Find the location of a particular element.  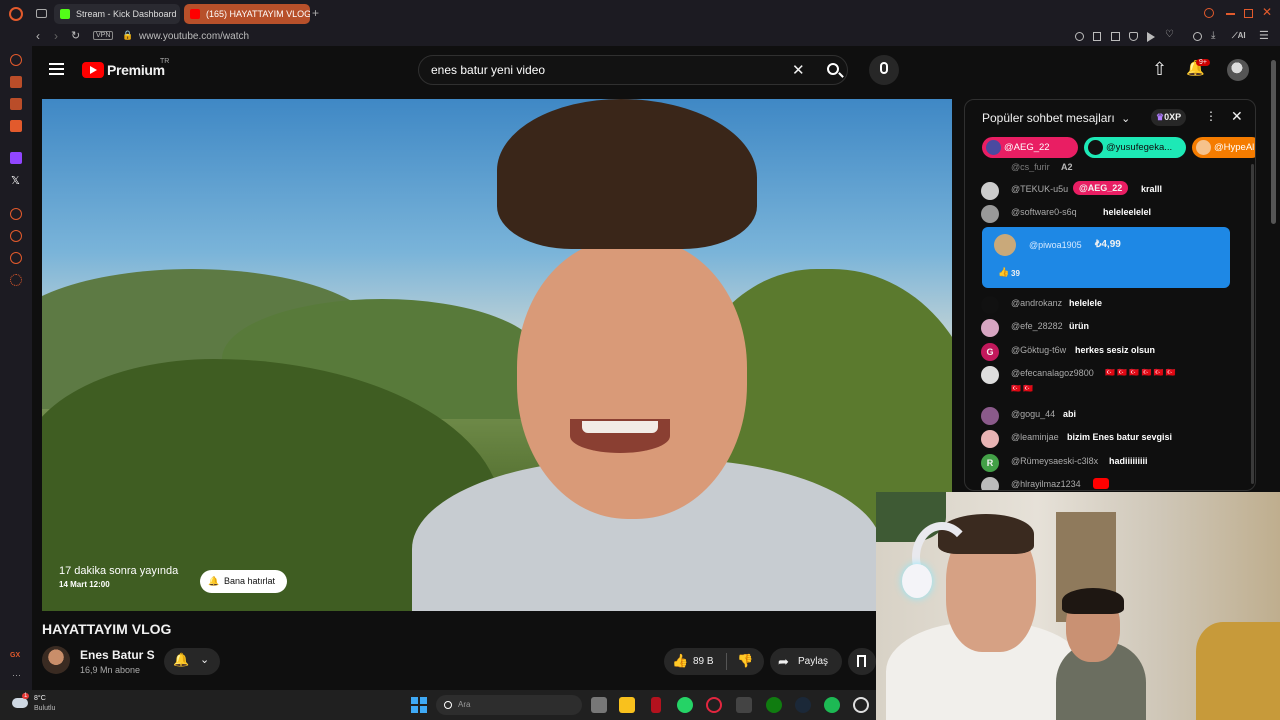

xbox-icon is located at coordinates (774, 705).